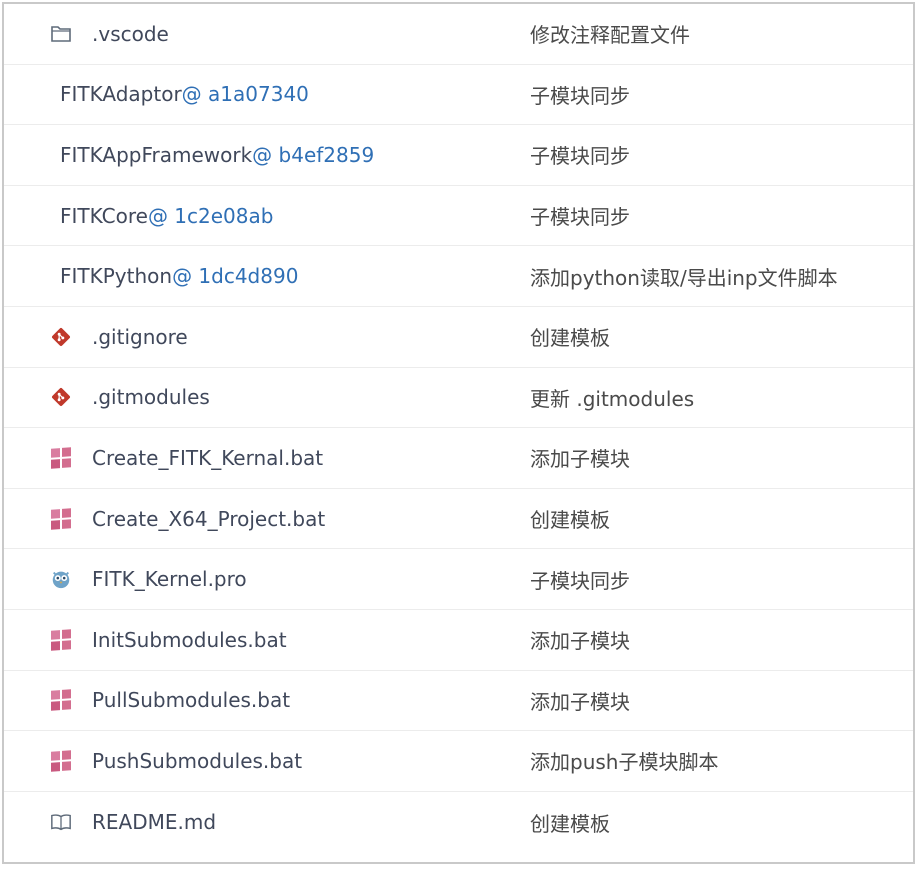 The width and height of the screenshot is (921, 870). I want to click on file-name-cell: InitSubmodules.bat, so click(168, 640).